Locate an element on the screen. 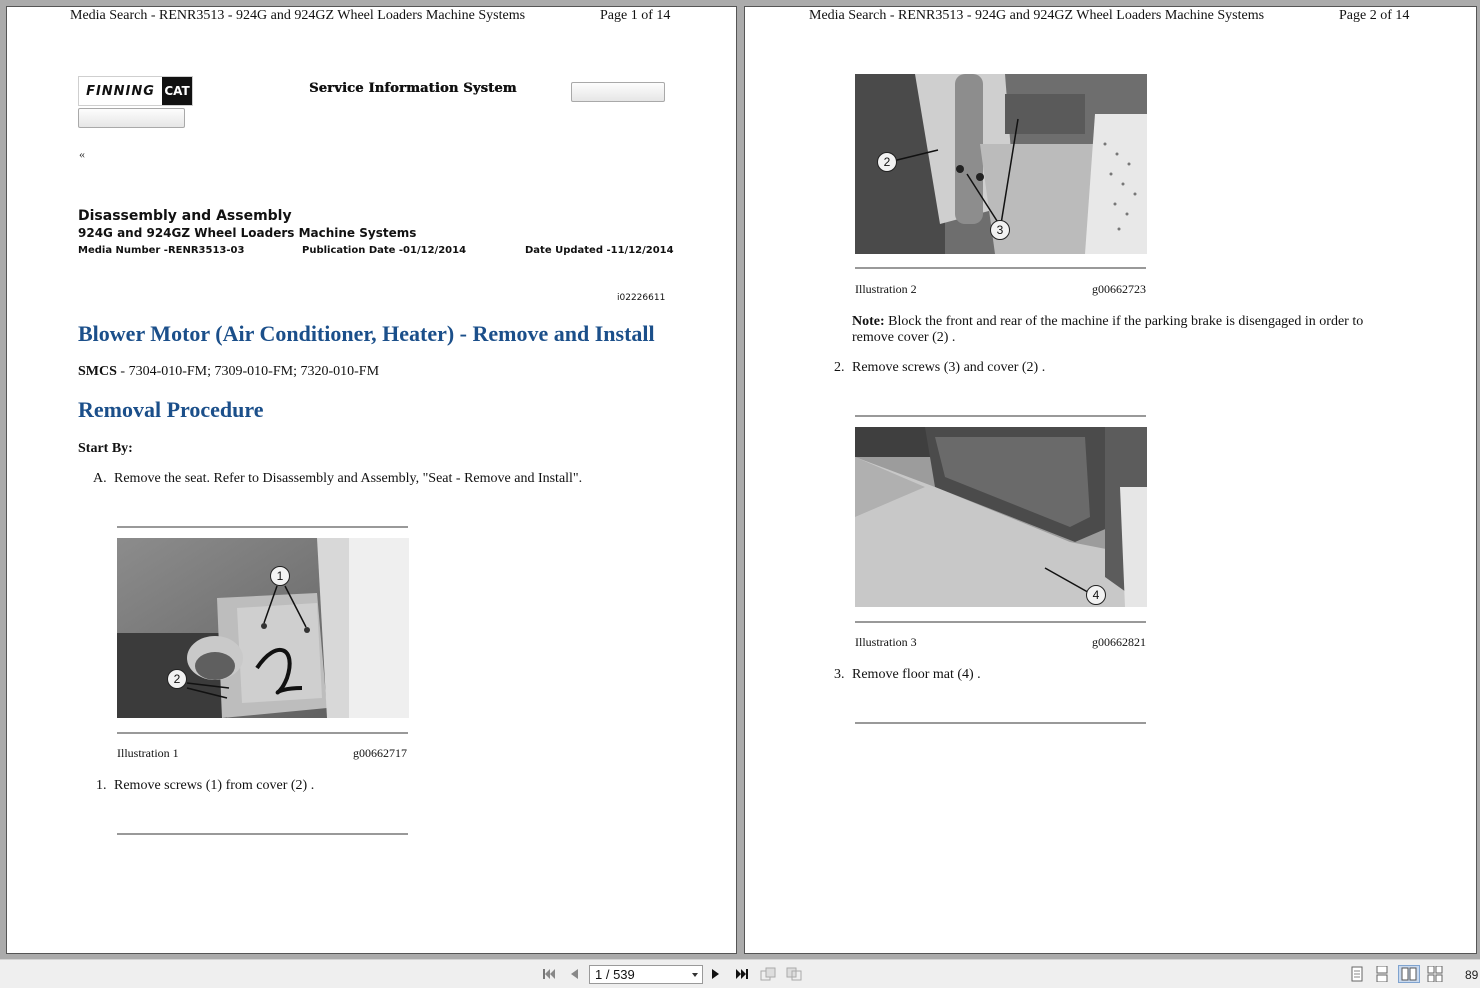 Image resolution: width=1480 pixels, height=988 pixels. illustration-2-code: g00662723 is located at coordinates (1119, 289).